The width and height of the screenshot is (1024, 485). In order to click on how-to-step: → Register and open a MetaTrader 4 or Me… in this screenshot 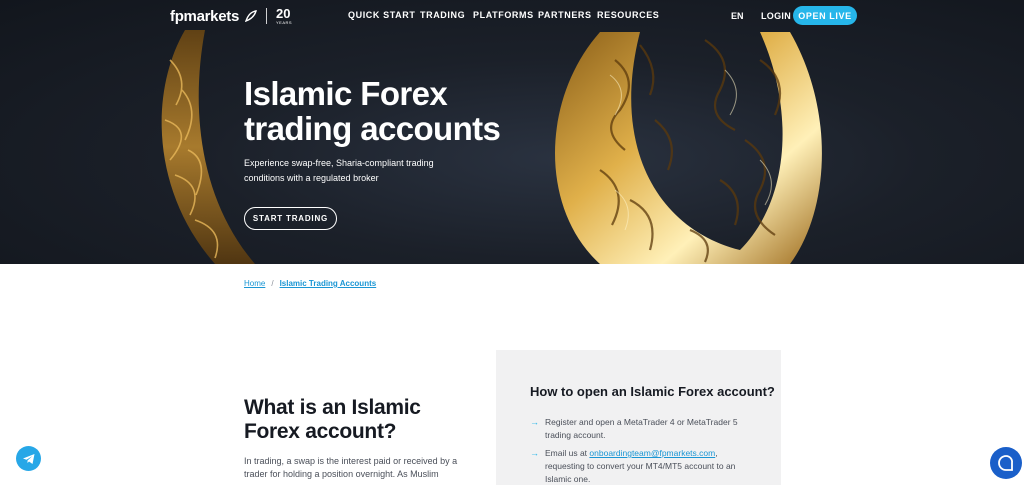, I will do `click(640, 429)`.